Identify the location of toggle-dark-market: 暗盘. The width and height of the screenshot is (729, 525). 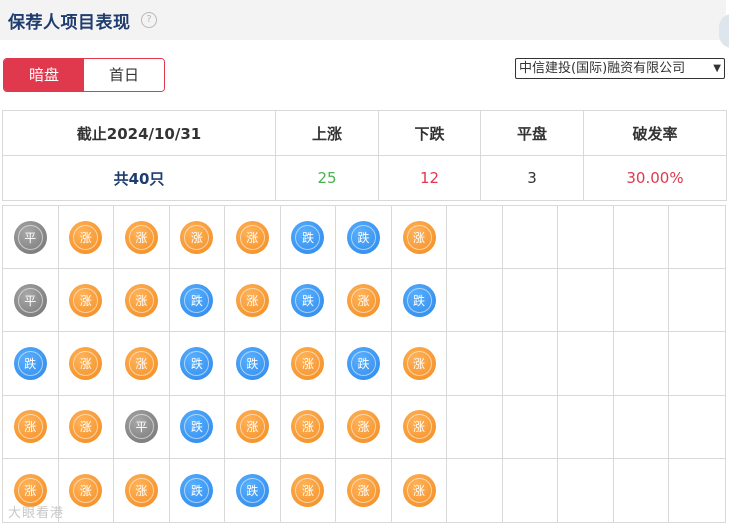
(44, 75).